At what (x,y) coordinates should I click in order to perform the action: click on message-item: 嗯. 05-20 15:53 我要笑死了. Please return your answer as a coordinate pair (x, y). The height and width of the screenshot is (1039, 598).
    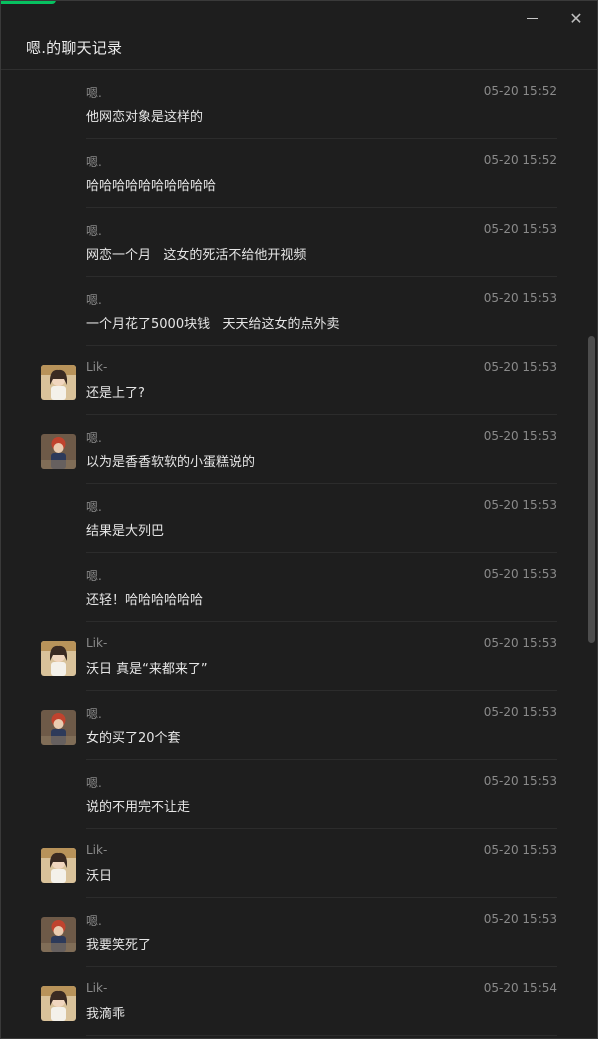
    Looking at the image, I should click on (299, 932).